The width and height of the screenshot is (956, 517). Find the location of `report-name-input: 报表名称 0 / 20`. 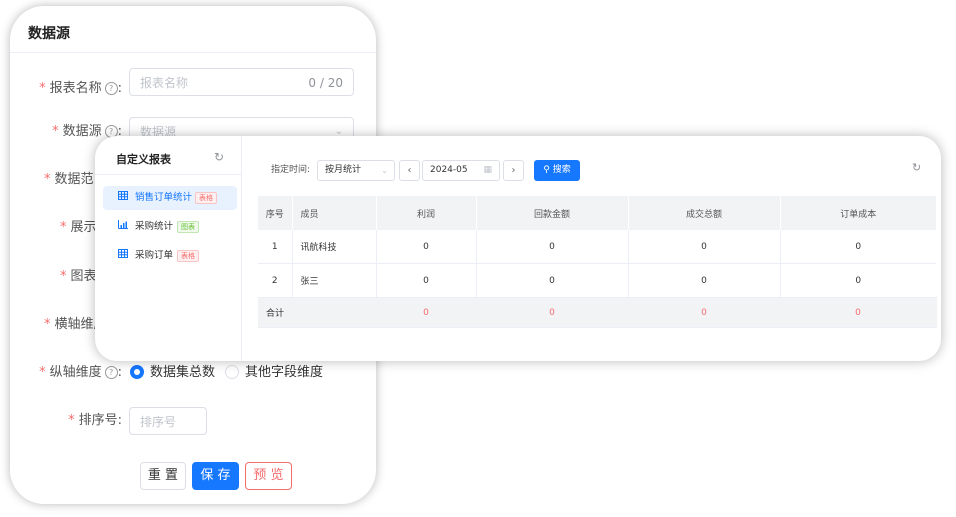

report-name-input: 报表名称 0 / 20 is located at coordinates (241, 82).